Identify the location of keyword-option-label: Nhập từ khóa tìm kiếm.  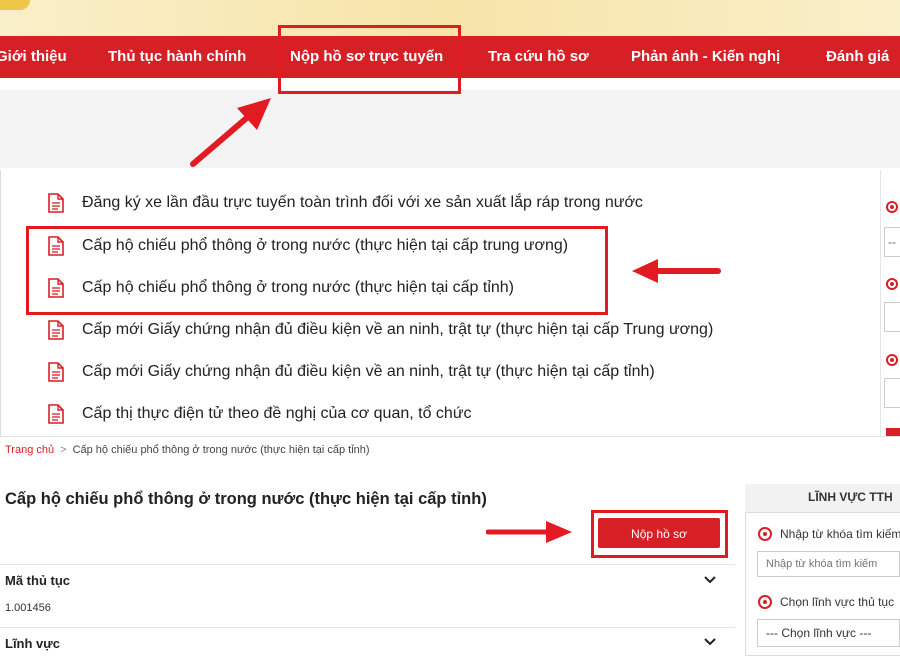
(840, 534).